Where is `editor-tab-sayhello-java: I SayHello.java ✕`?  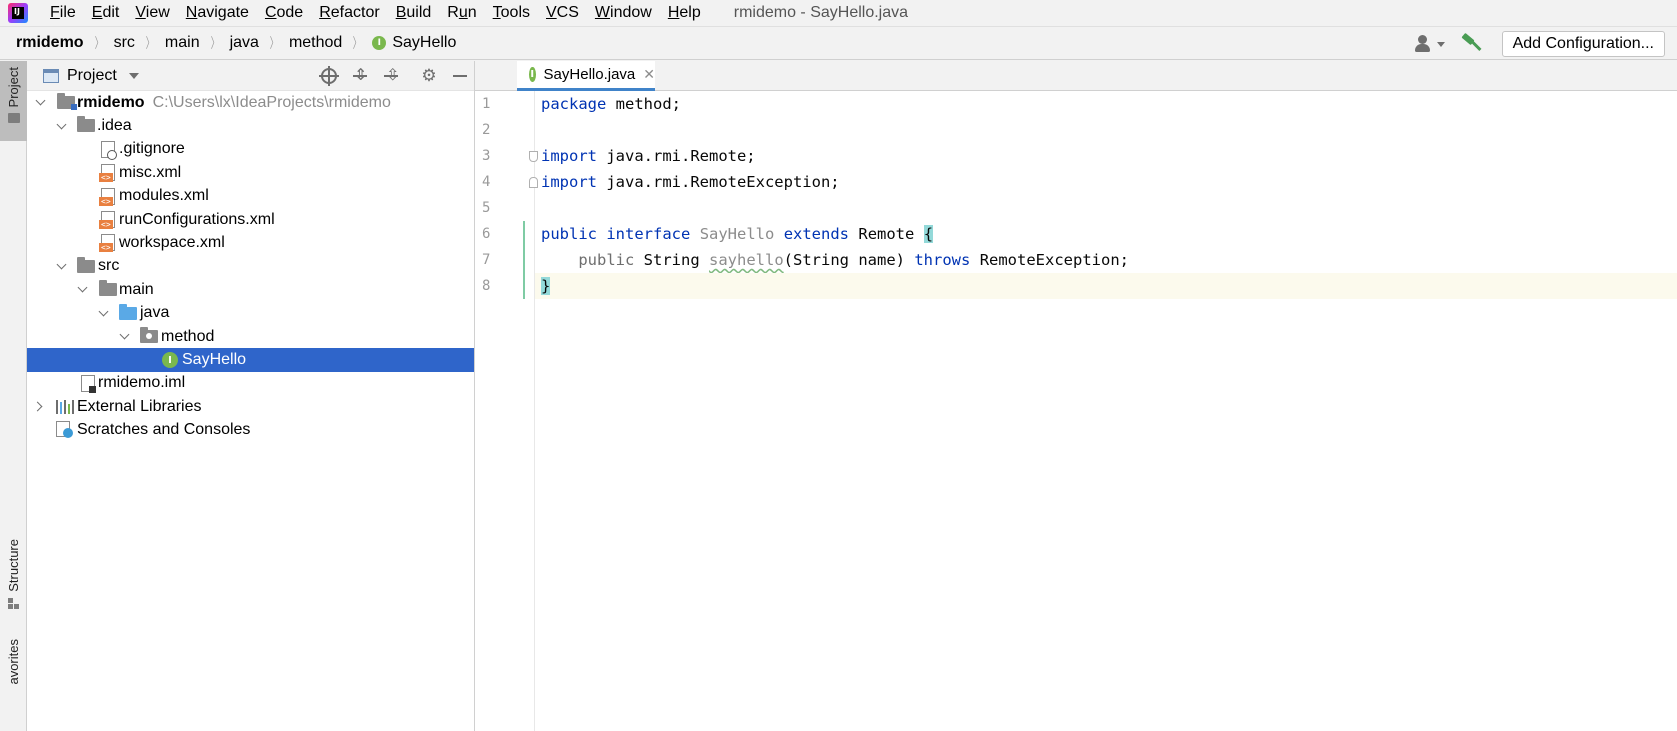 editor-tab-sayhello-java: I SayHello.java ✕ is located at coordinates (586, 76).